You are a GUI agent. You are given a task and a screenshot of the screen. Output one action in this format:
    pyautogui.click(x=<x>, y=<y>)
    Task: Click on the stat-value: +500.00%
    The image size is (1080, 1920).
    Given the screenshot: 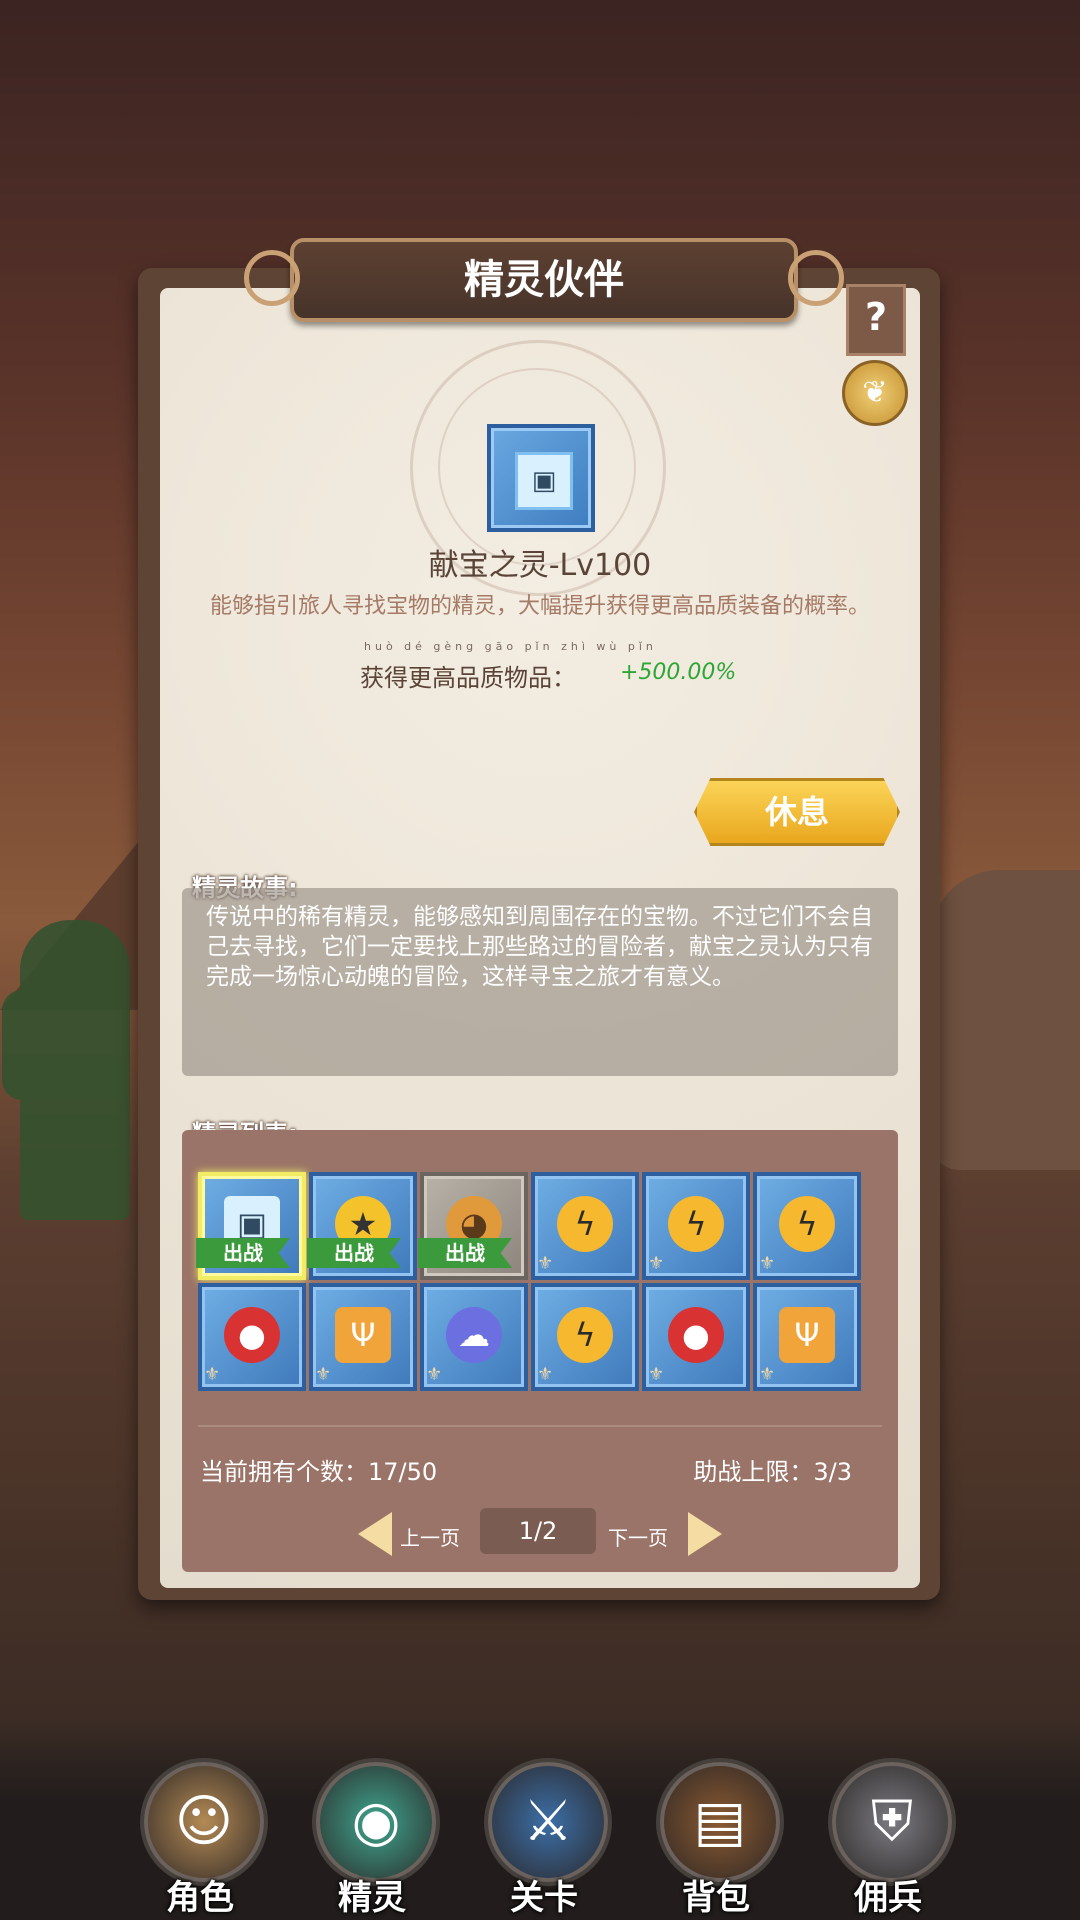 What is the action you would take?
    pyautogui.click(x=678, y=672)
    